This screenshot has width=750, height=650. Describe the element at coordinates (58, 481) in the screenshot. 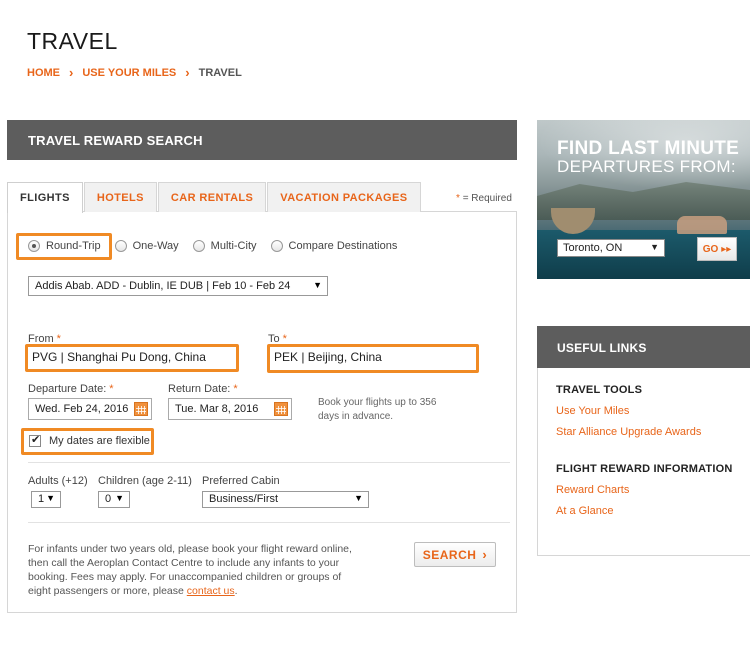

I see `adults-label: Adults (+12)` at that location.